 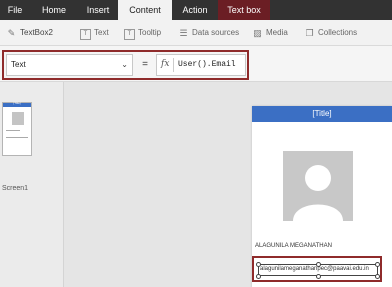 I want to click on tab-content: Content, so click(x=145, y=10).